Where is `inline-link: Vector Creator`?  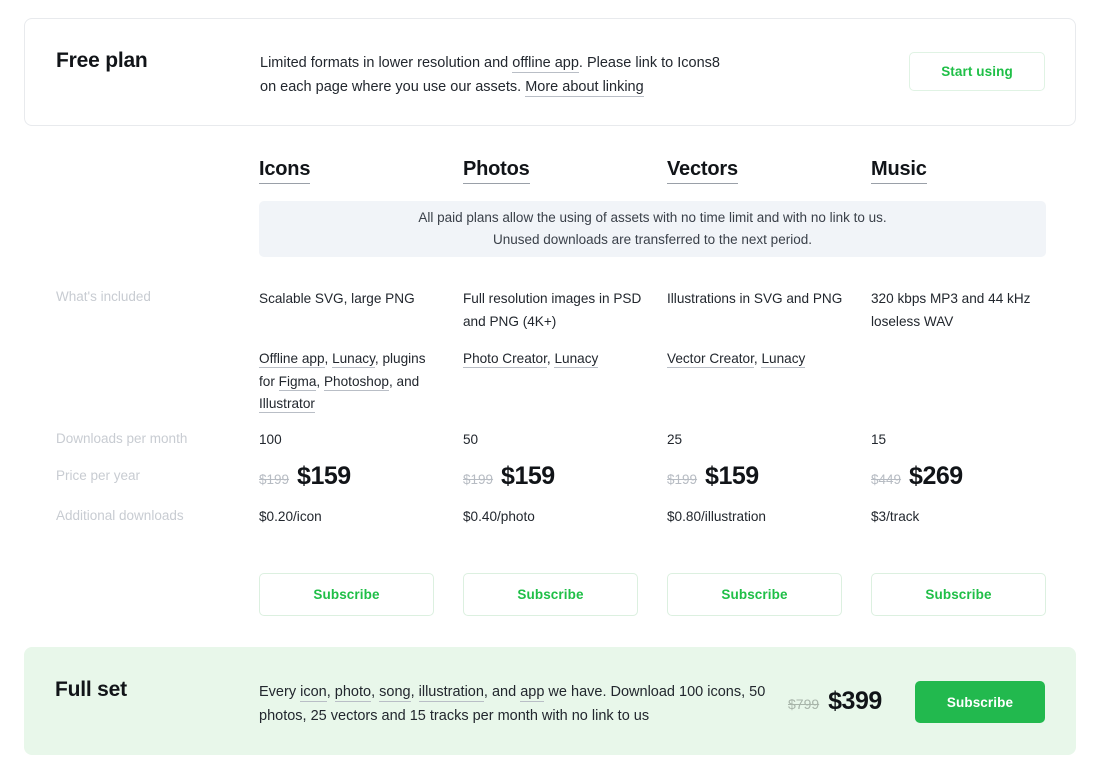
inline-link: Vector Creator is located at coordinates (710, 359).